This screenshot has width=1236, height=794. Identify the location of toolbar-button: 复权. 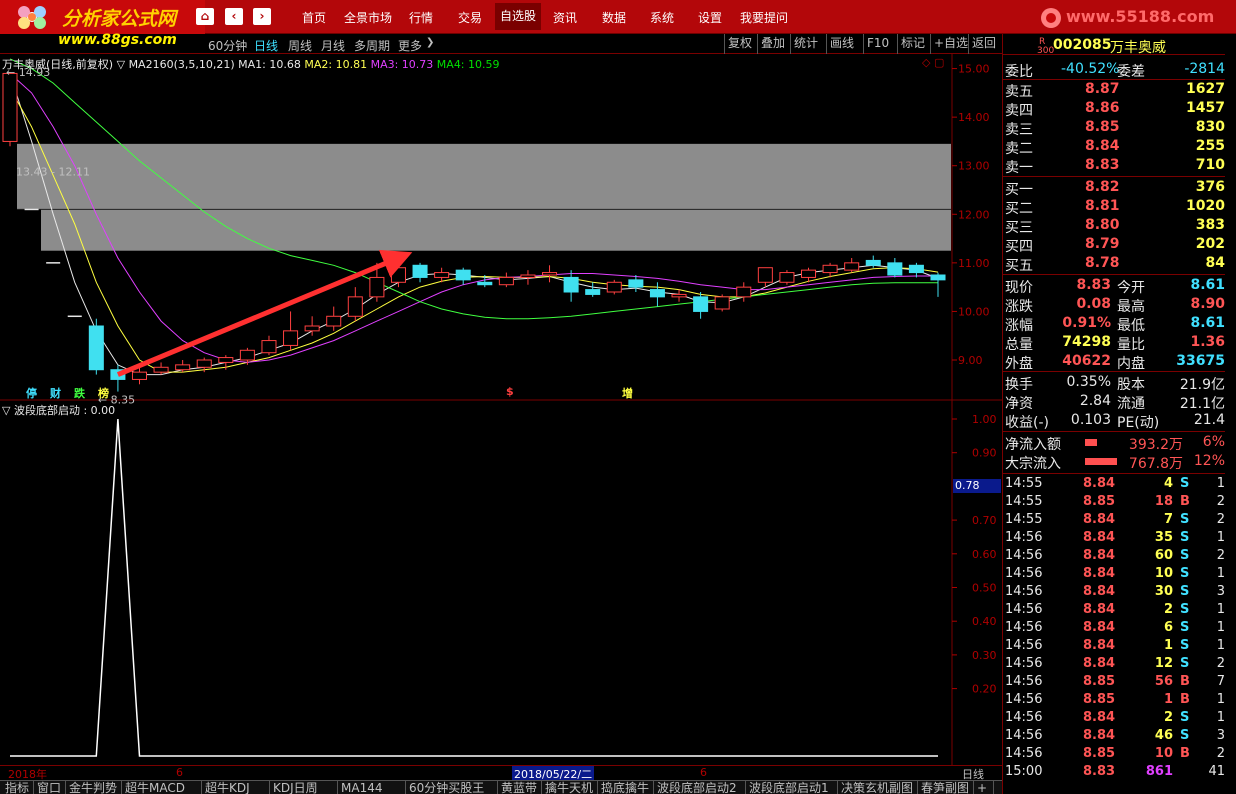
(739, 44).